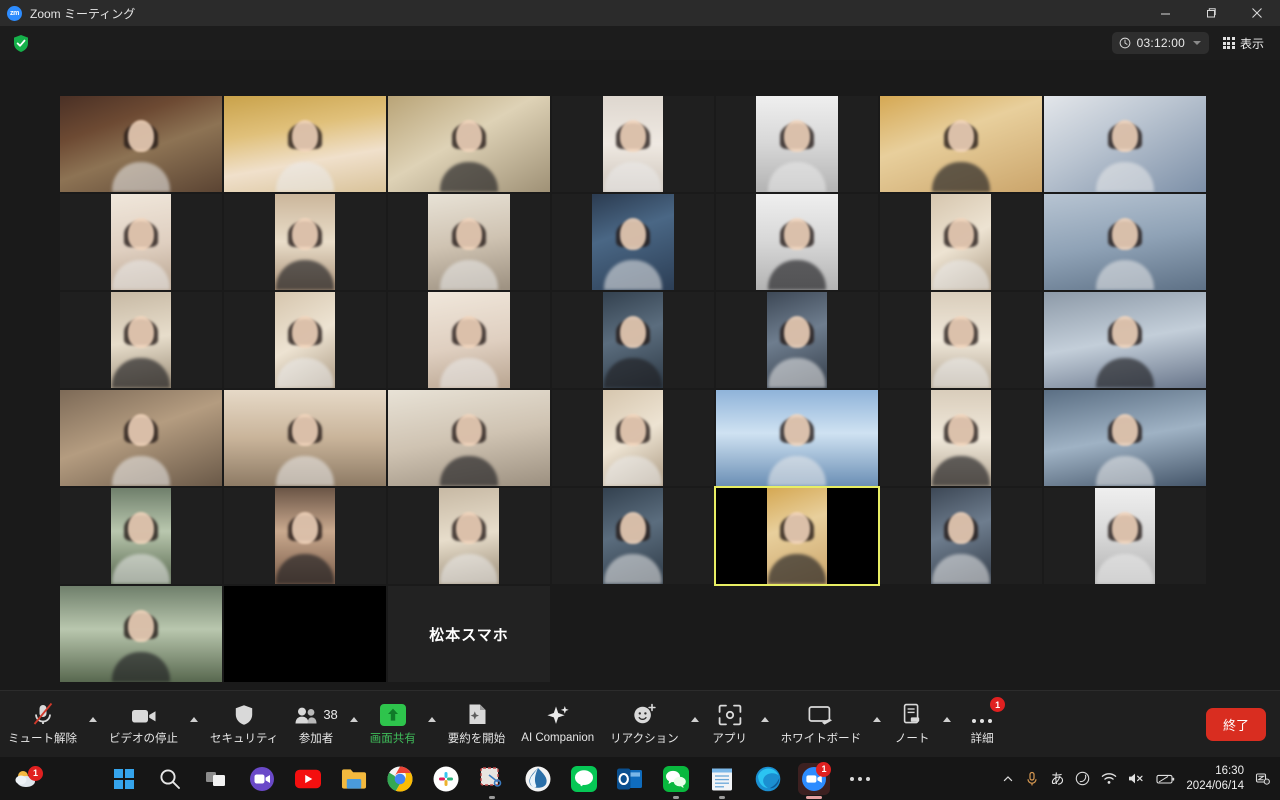  What do you see at coordinates (584, 779) in the screenshot?
I see `line-app` at bounding box center [584, 779].